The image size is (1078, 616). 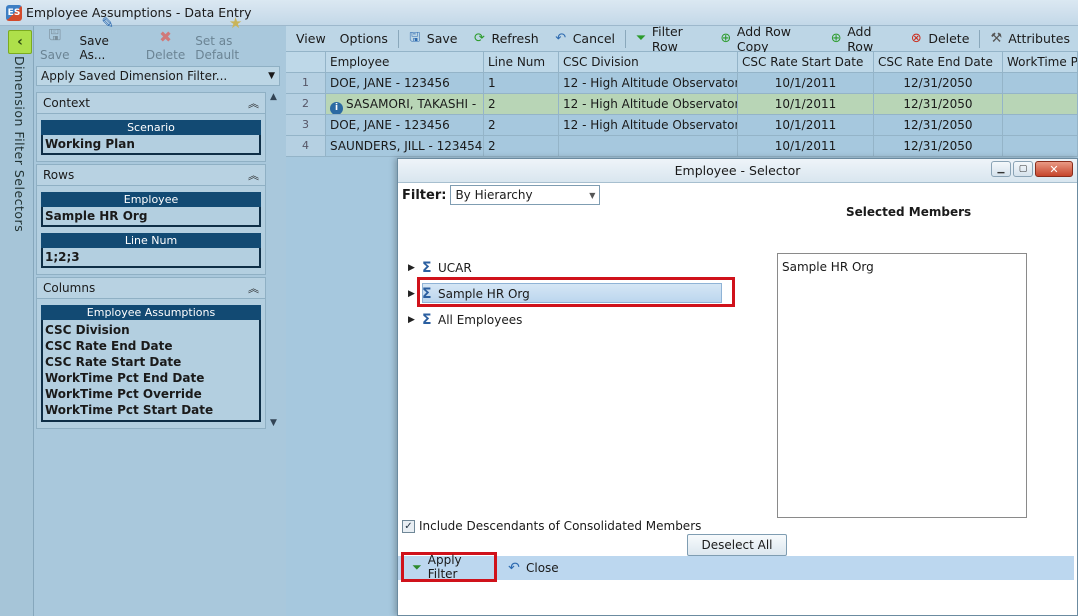 I want to click on filter-save-label: Save, so click(x=55, y=55).